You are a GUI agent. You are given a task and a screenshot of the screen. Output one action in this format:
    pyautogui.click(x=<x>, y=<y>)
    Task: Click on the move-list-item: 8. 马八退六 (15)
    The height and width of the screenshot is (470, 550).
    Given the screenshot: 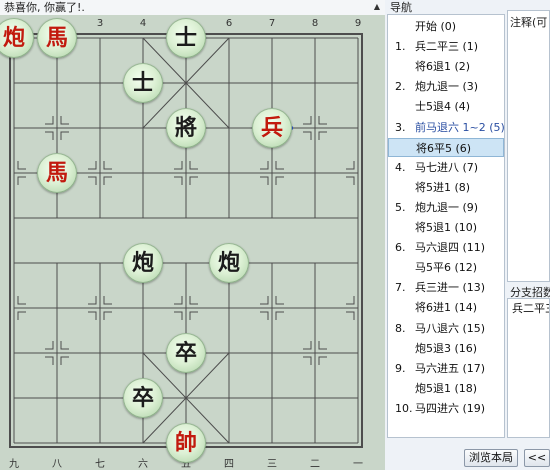 What is the action you would take?
    pyautogui.click(x=446, y=328)
    